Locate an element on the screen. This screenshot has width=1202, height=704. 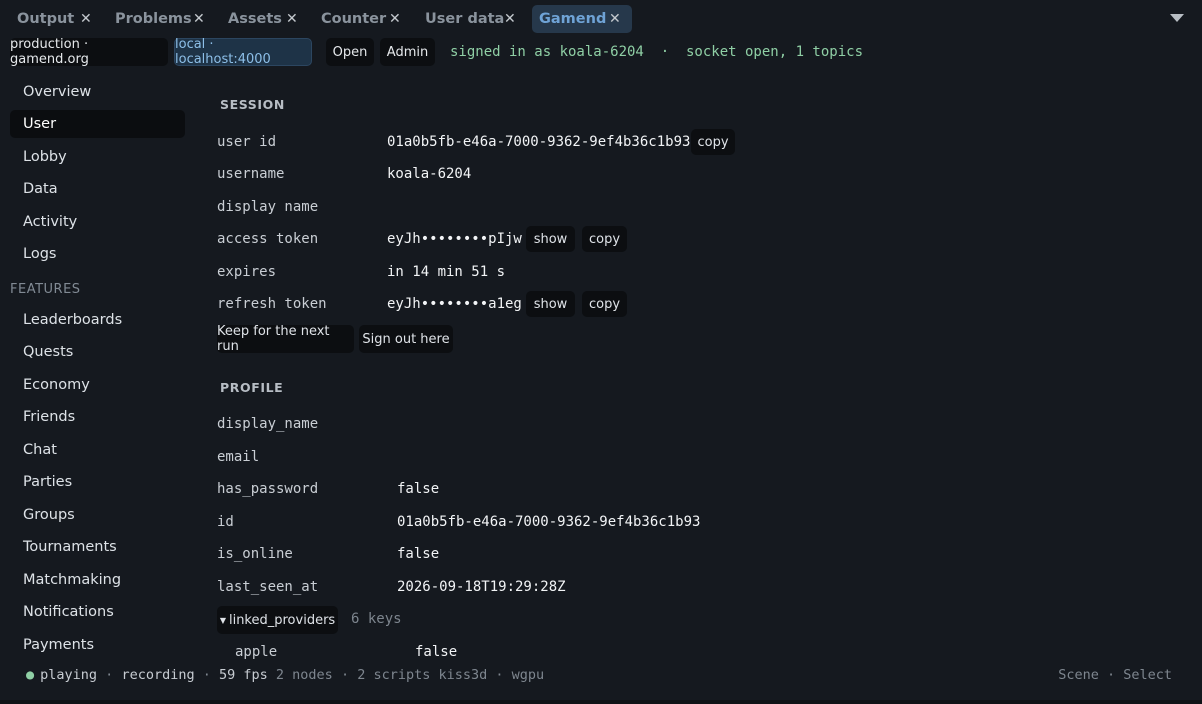
tab-output: Output ✕ is located at coordinates (55, 19).